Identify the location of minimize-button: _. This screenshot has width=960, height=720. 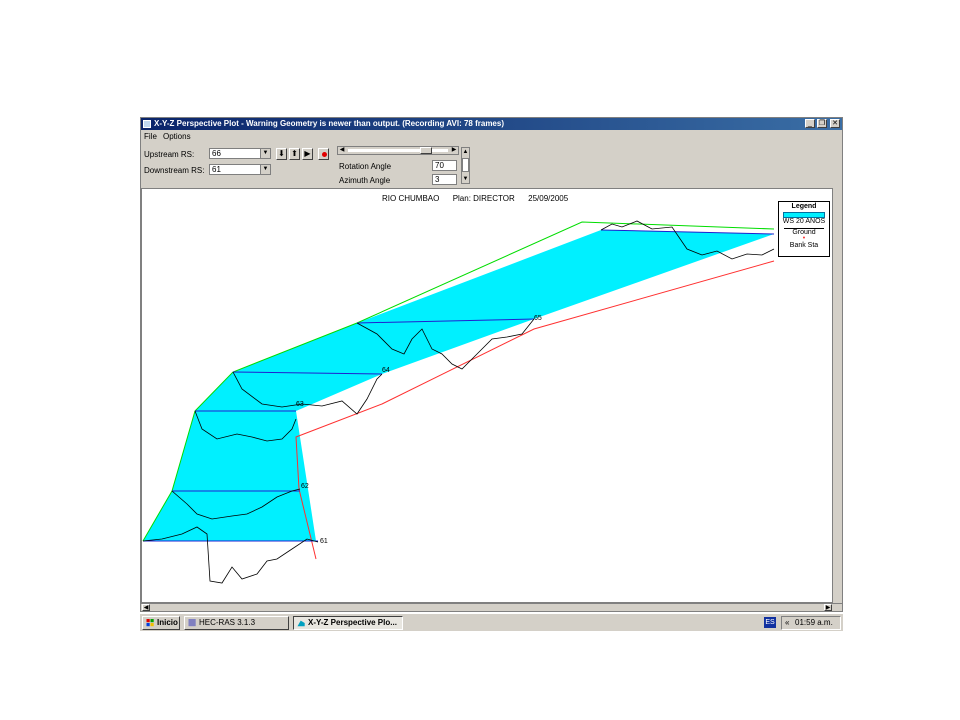
(810, 123).